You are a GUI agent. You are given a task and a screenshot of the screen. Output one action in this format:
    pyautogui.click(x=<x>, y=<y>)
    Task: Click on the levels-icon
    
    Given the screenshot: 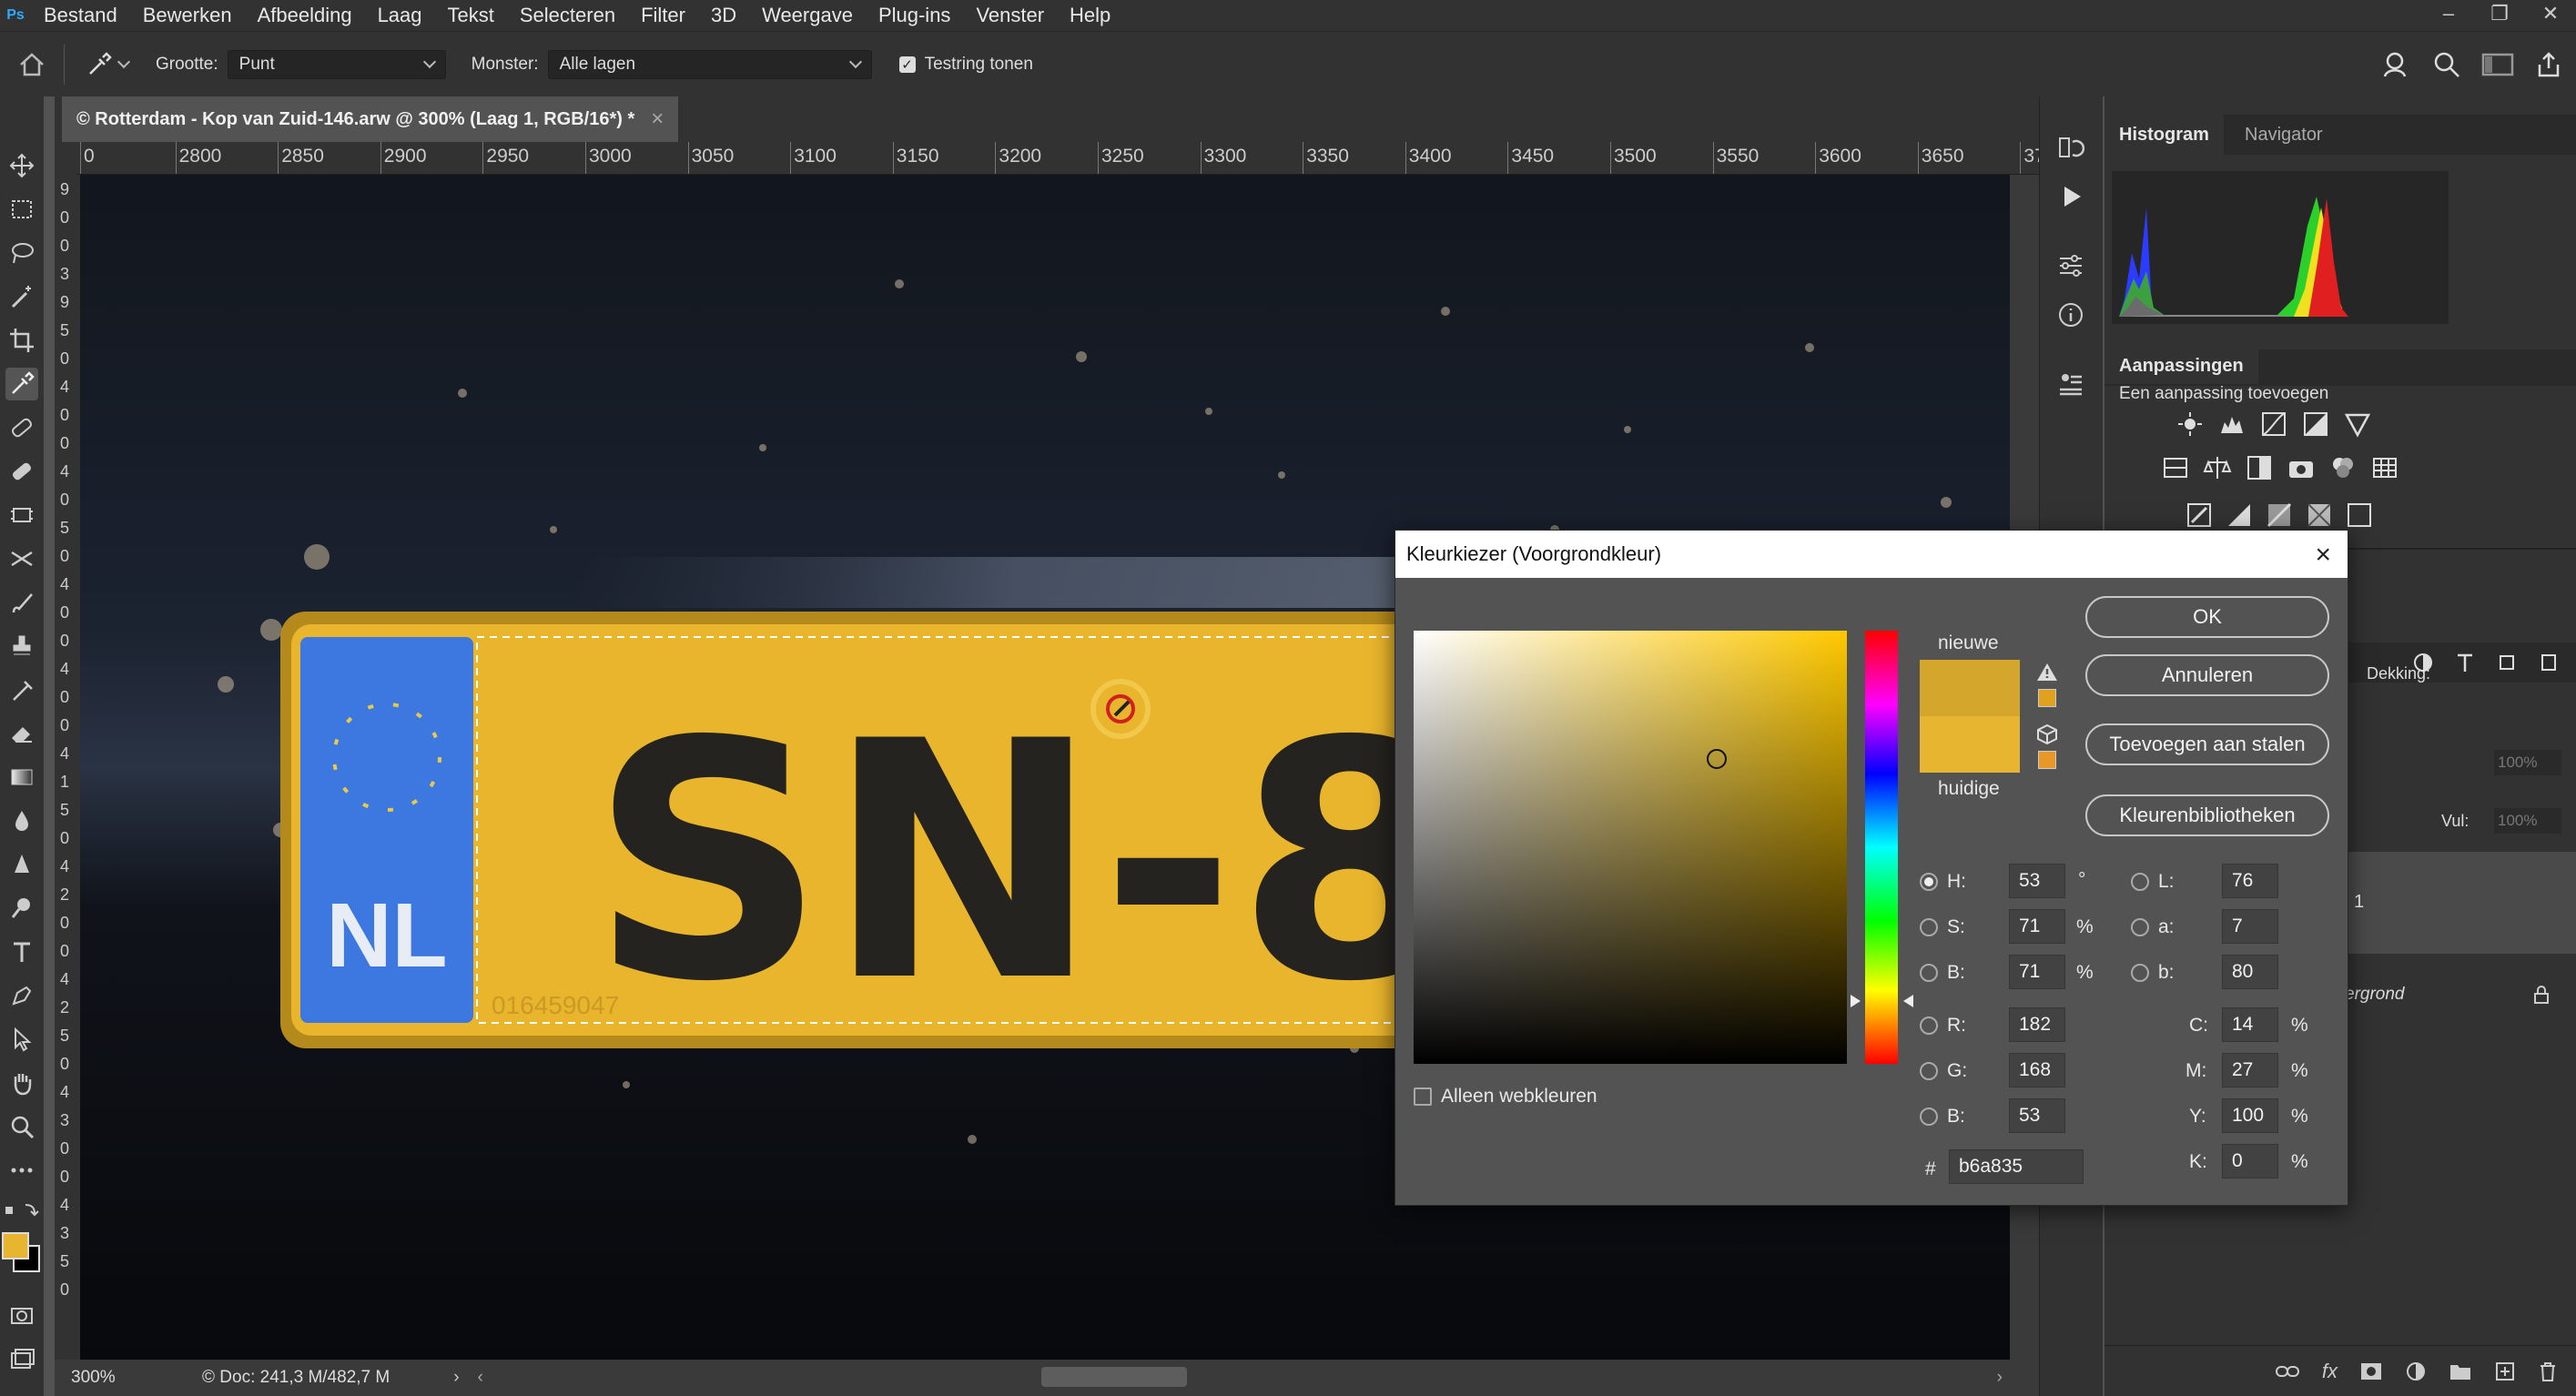 What is the action you would take?
    pyautogui.click(x=2231, y=424)
    